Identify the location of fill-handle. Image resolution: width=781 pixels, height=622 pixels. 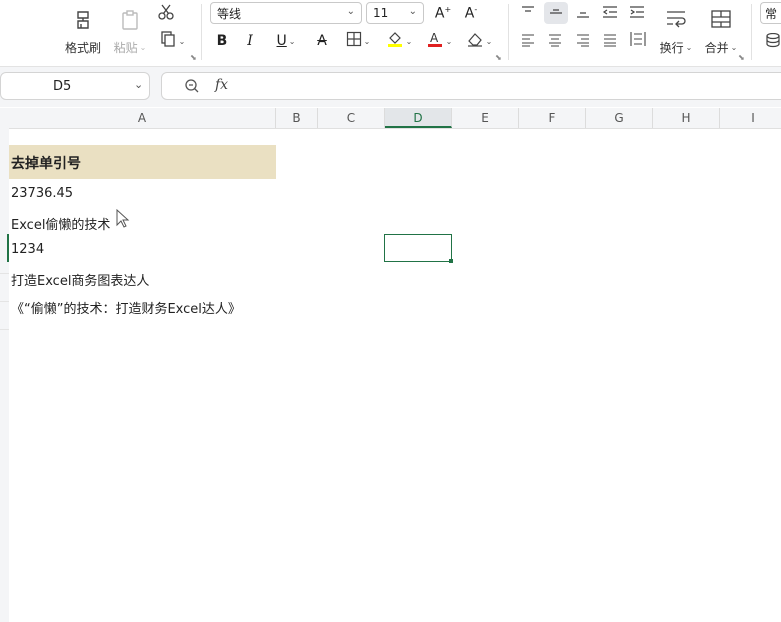
(451, 261).